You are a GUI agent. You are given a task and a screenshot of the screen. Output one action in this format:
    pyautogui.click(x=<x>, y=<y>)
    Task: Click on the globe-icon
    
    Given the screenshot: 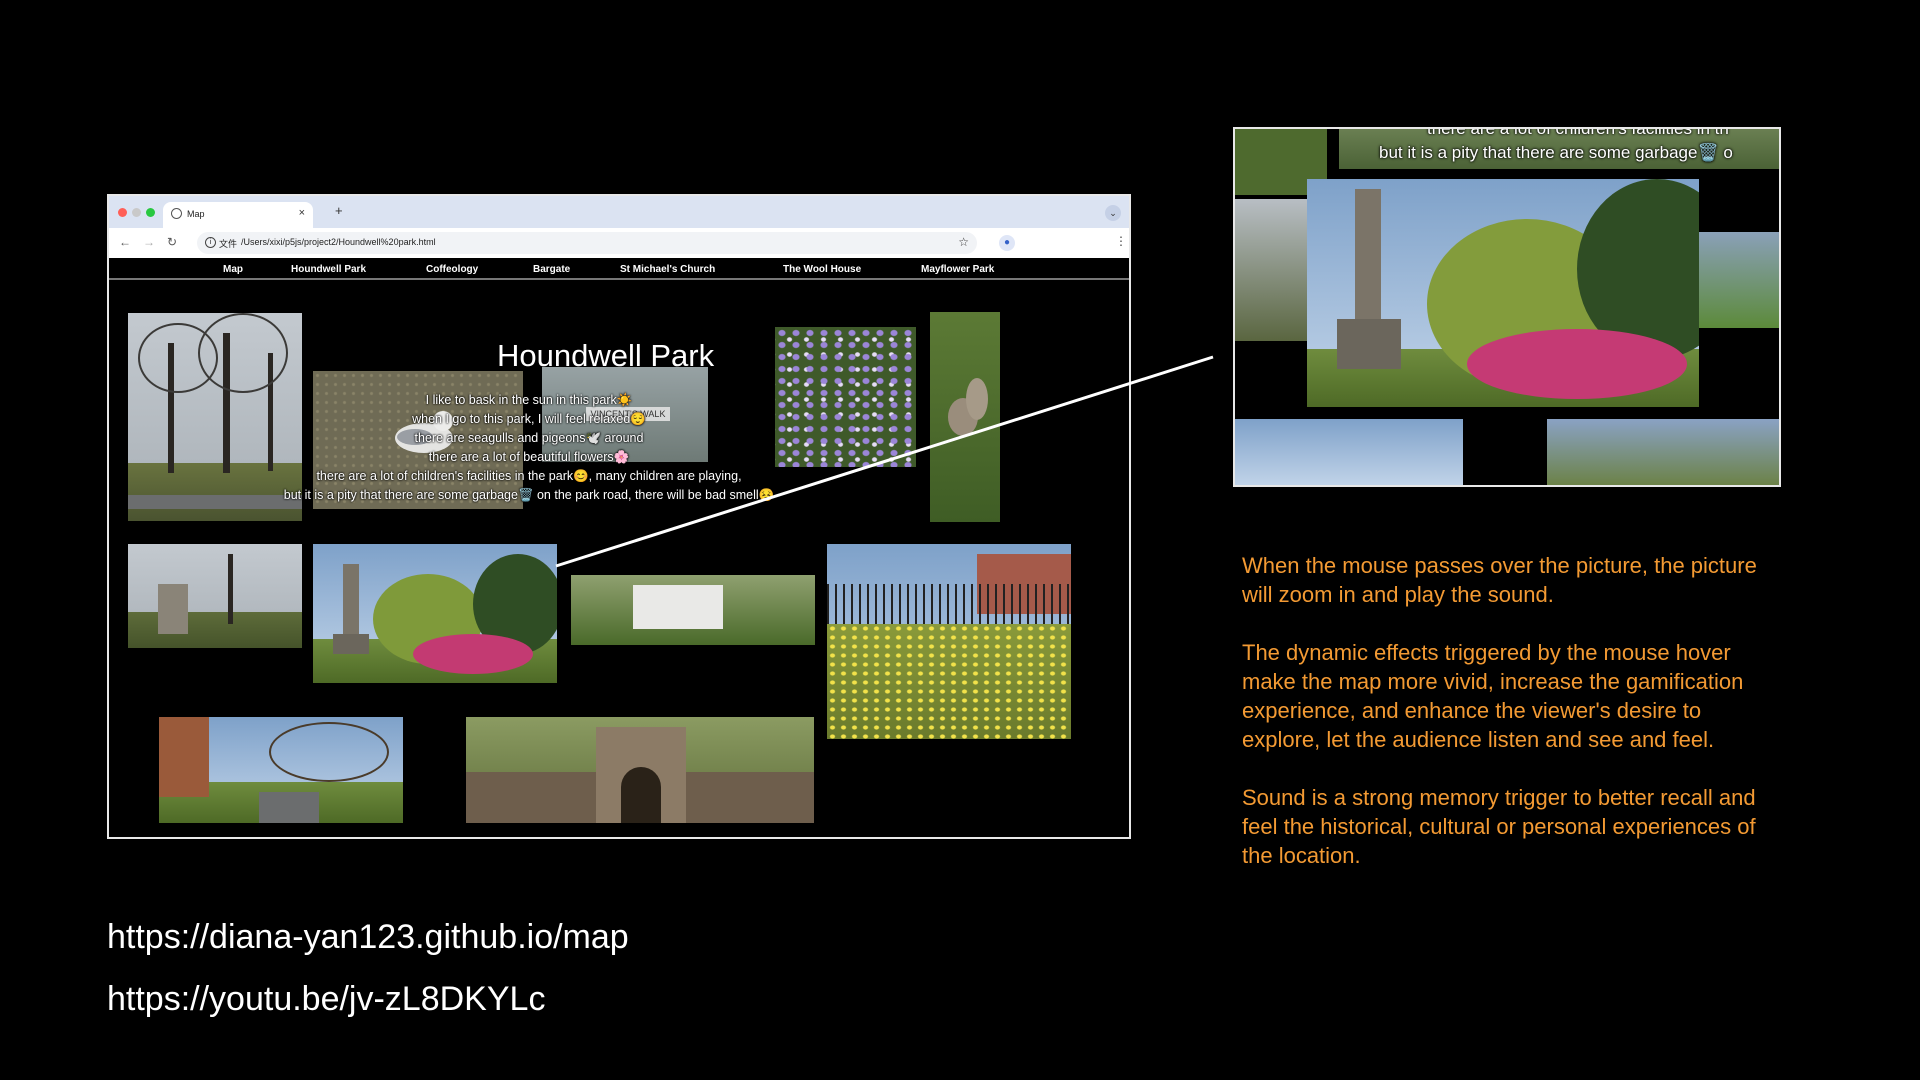 What is the action you would take?
    pyautogui.click(x=176, y=213)
    